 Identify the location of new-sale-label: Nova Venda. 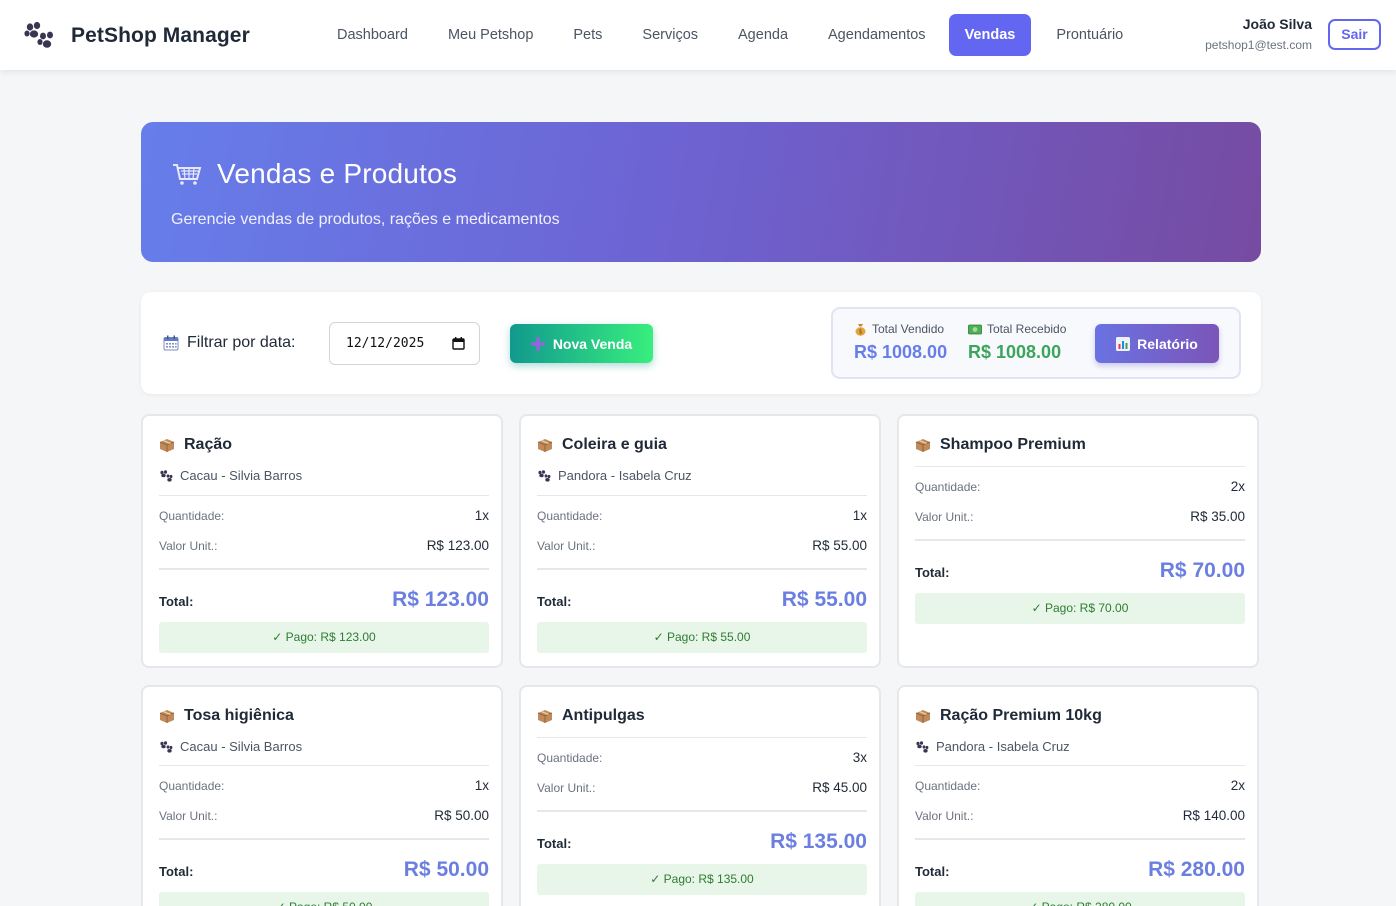
(592, 343).